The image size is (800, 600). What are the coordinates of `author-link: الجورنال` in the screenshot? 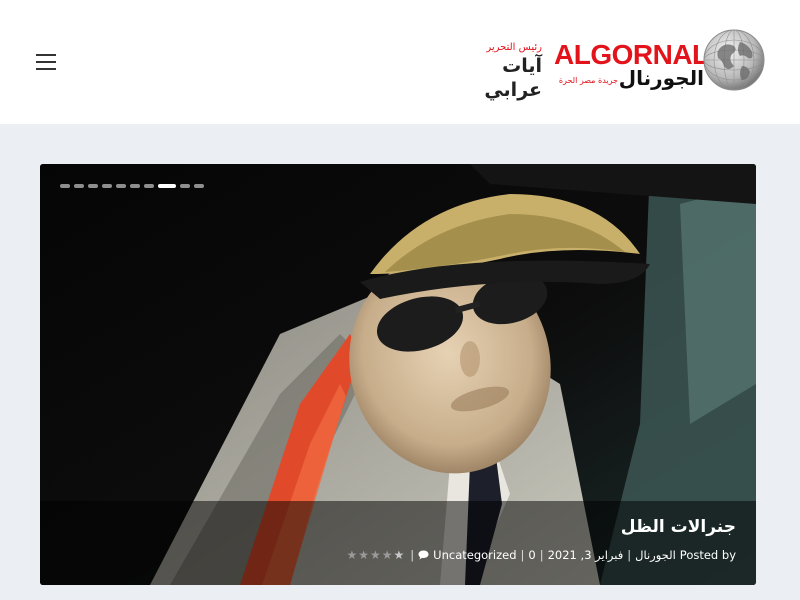 It's located at (655, 555).